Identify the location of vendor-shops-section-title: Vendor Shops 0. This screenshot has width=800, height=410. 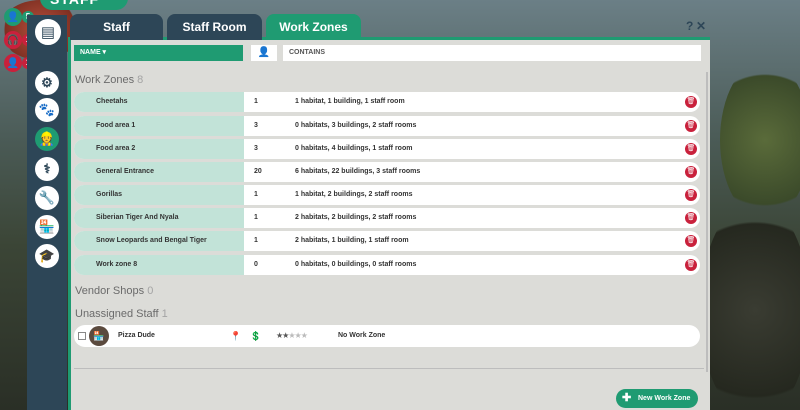
(114, 291).